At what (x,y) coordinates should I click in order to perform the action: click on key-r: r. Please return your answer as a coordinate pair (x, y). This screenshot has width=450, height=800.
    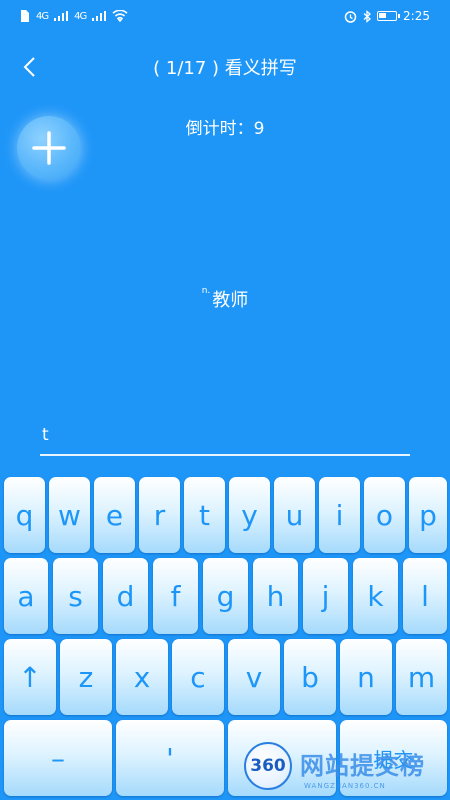
    Looking at the image, I should click on (159, 515).